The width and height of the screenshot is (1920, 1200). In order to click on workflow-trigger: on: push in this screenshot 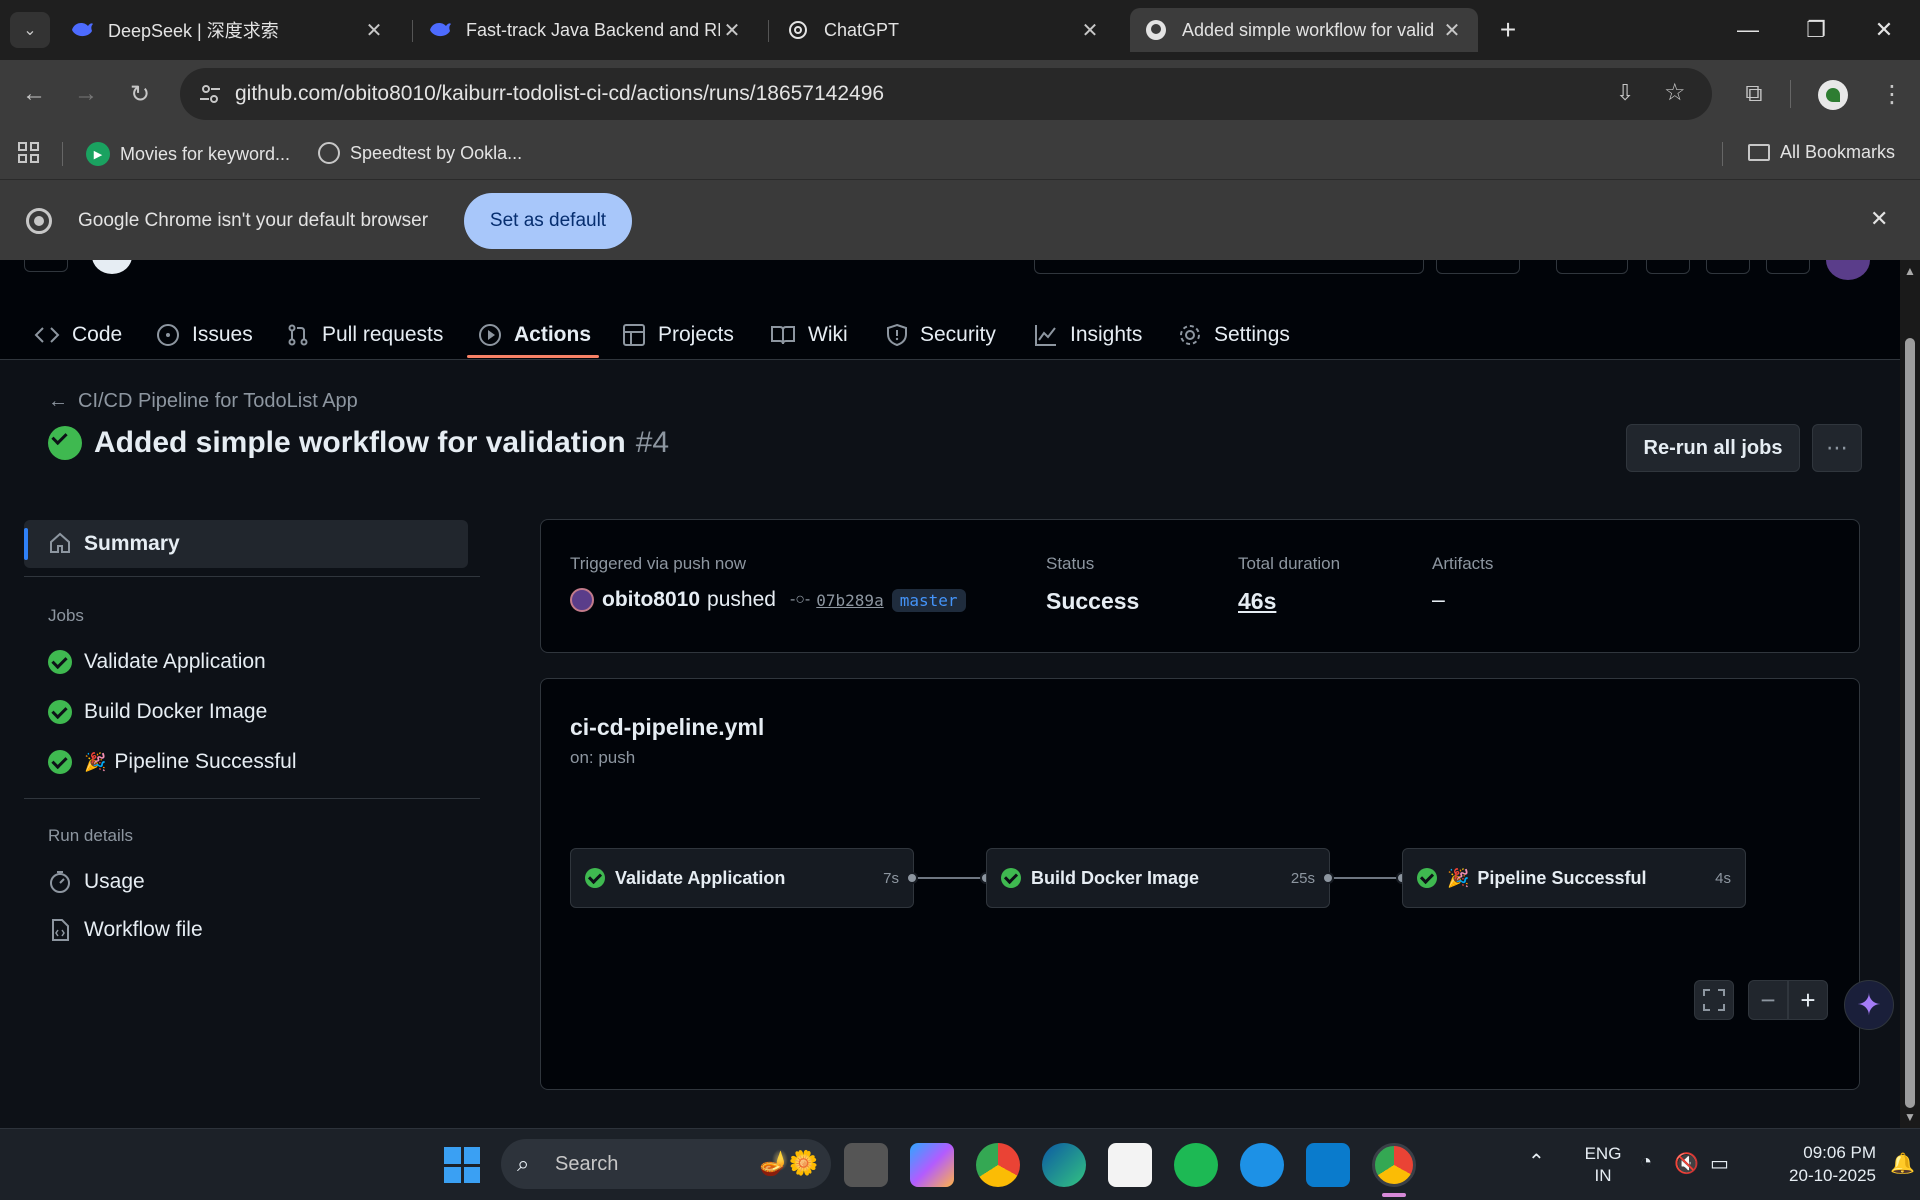, I will do `click(603, 757)`.